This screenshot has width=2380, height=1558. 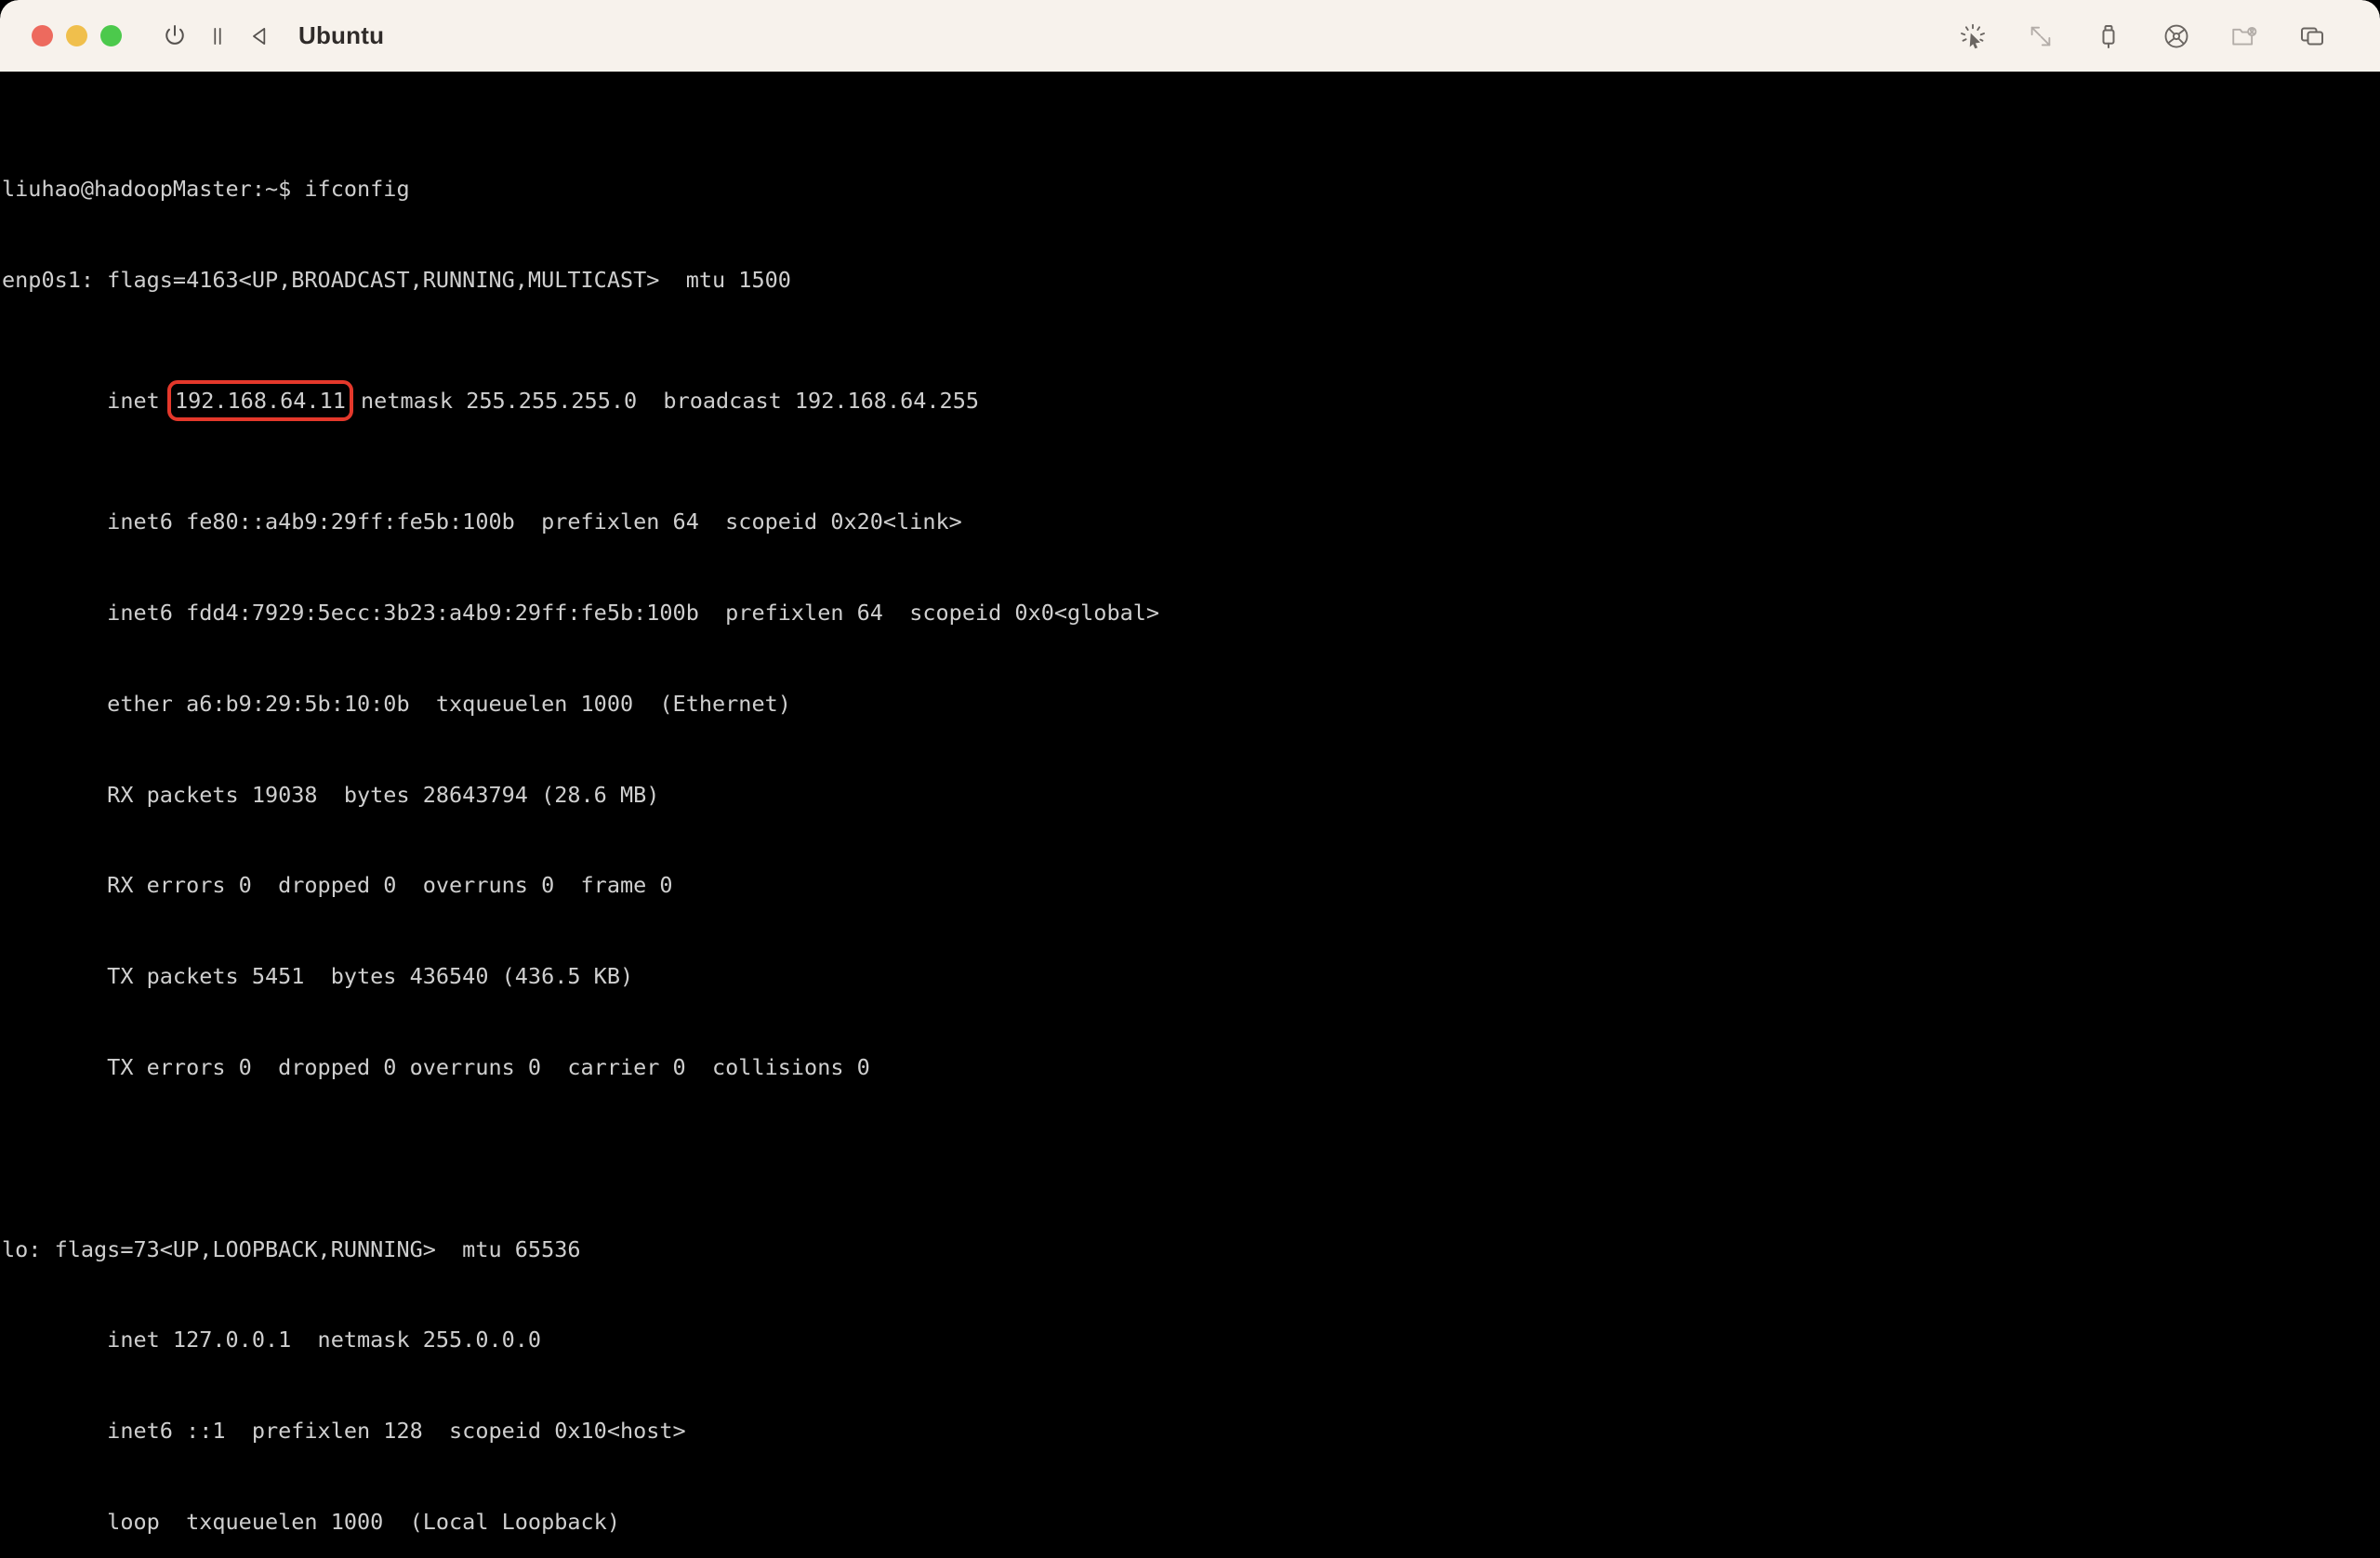 I want to click on windows-icon, so click(x=2312, y=36).